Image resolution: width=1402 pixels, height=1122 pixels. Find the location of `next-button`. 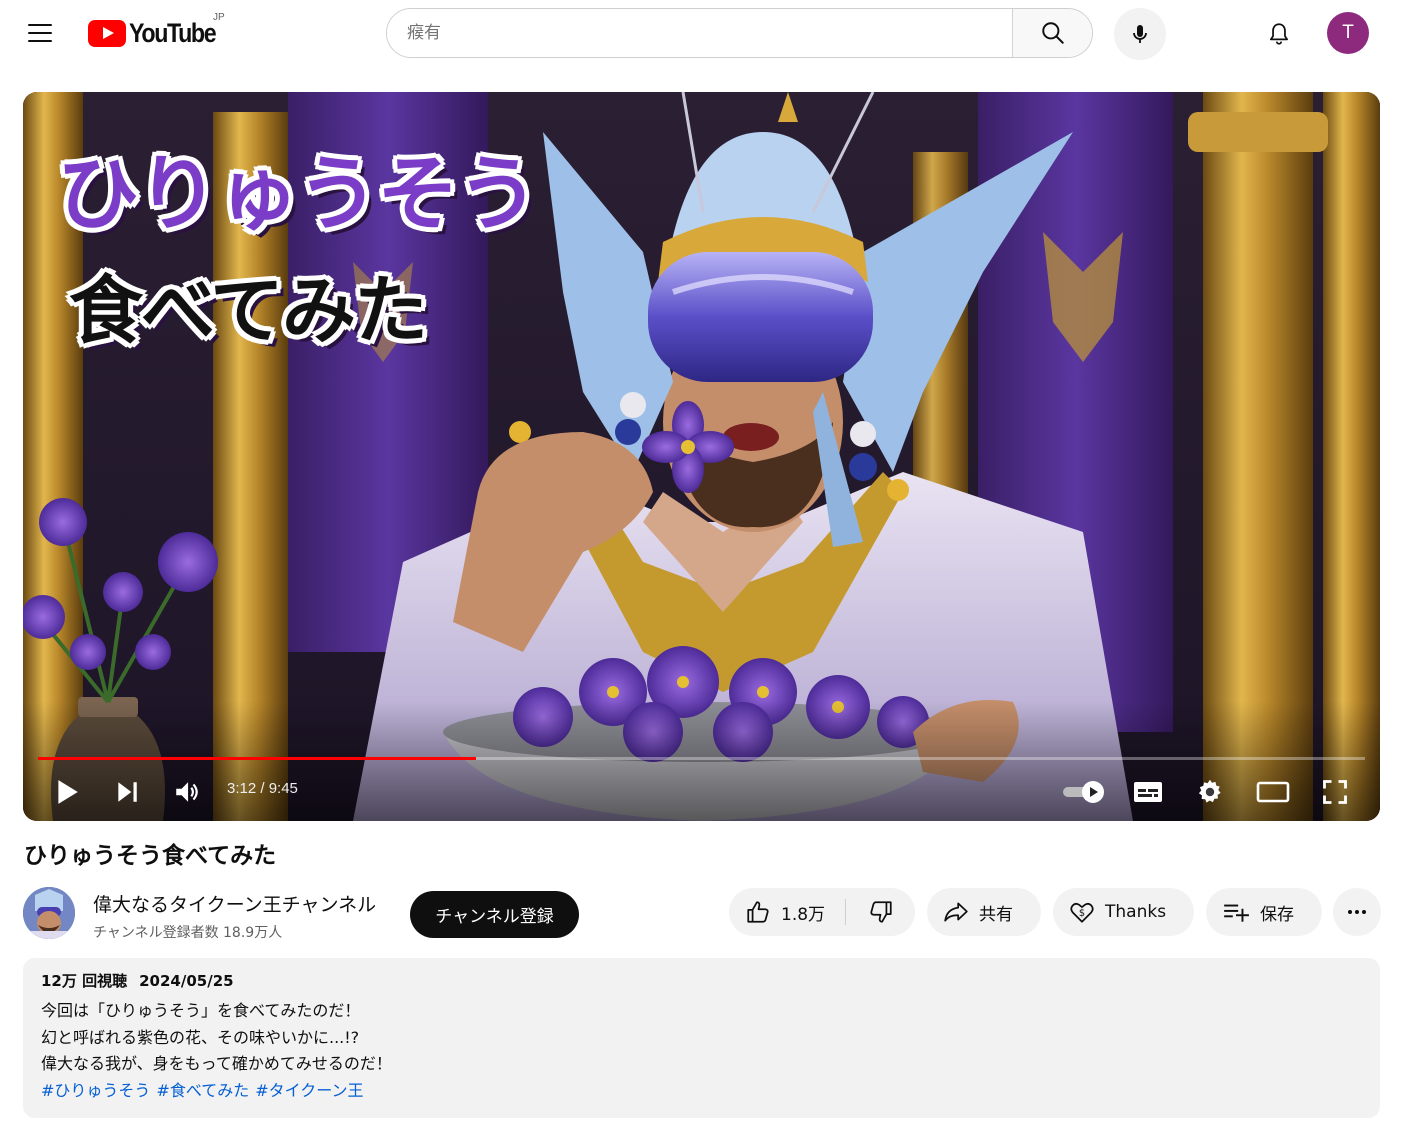

next-button is located at coordinates (127, 792).